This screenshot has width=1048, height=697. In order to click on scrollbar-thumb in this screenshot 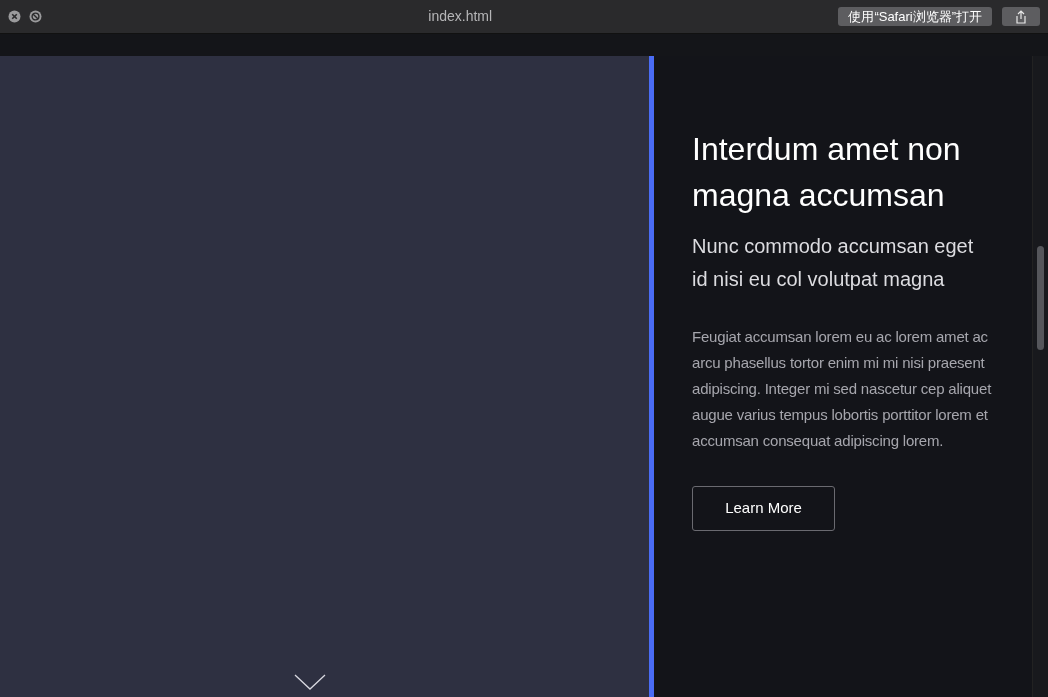, I will do `click(1040, 298)`.